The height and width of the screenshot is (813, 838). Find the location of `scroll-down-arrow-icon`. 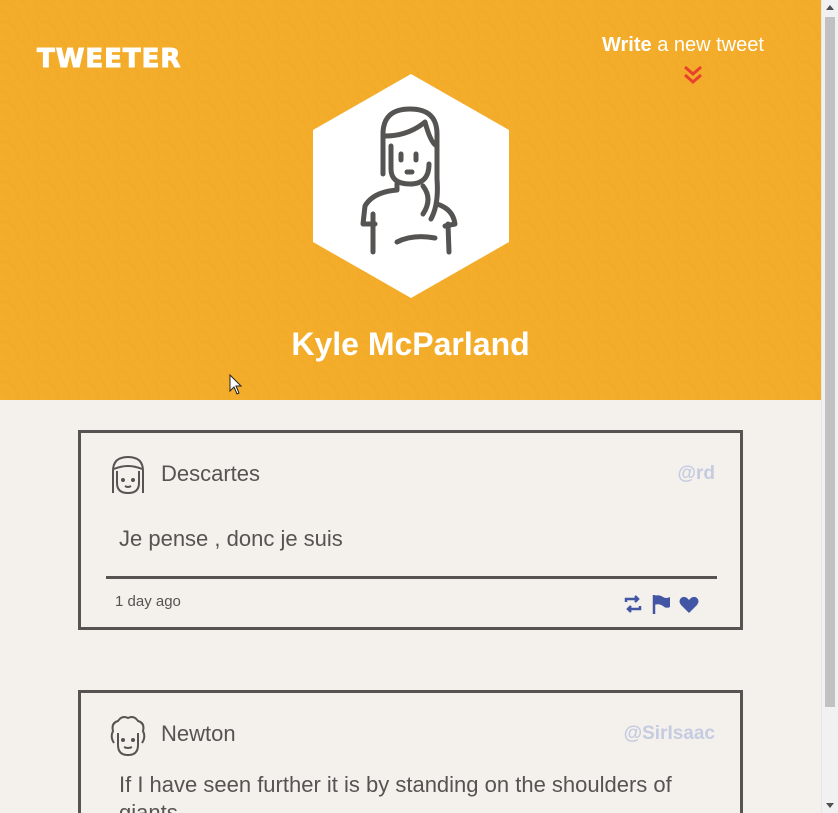

scroll-down-arrow-icon is located at coordinates (830, 805).